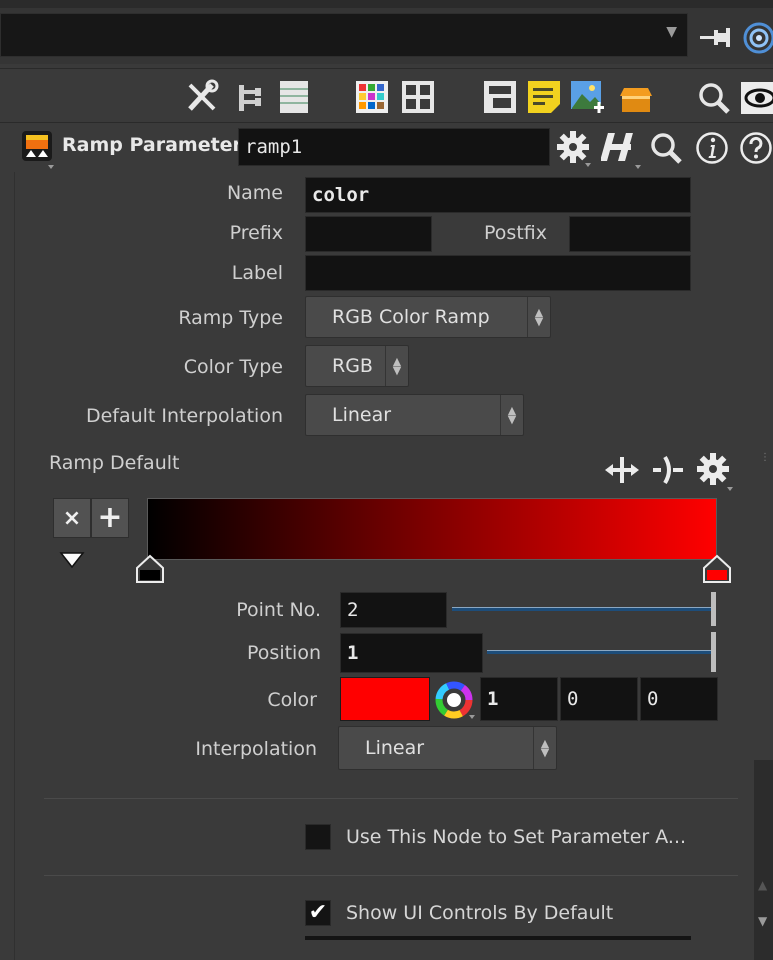  I want to click on tree-view-icon, so click(250, 98).